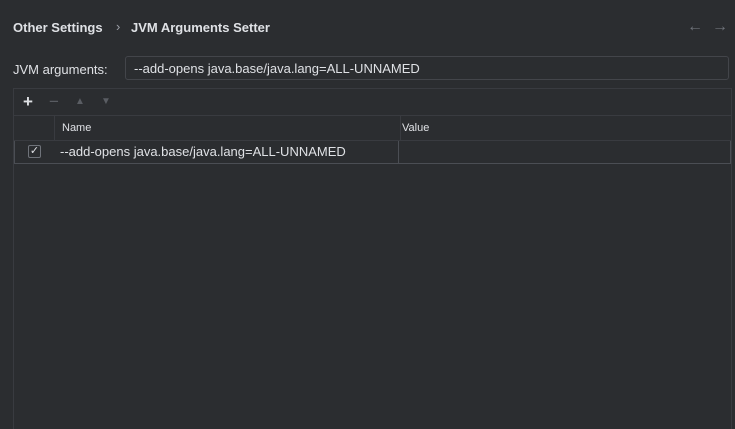 The image size is (735, 429). What do you see at coordinates (228, 128) in the screenshot?
I see `column-header-name: Name` at bounding box center [228, 128].